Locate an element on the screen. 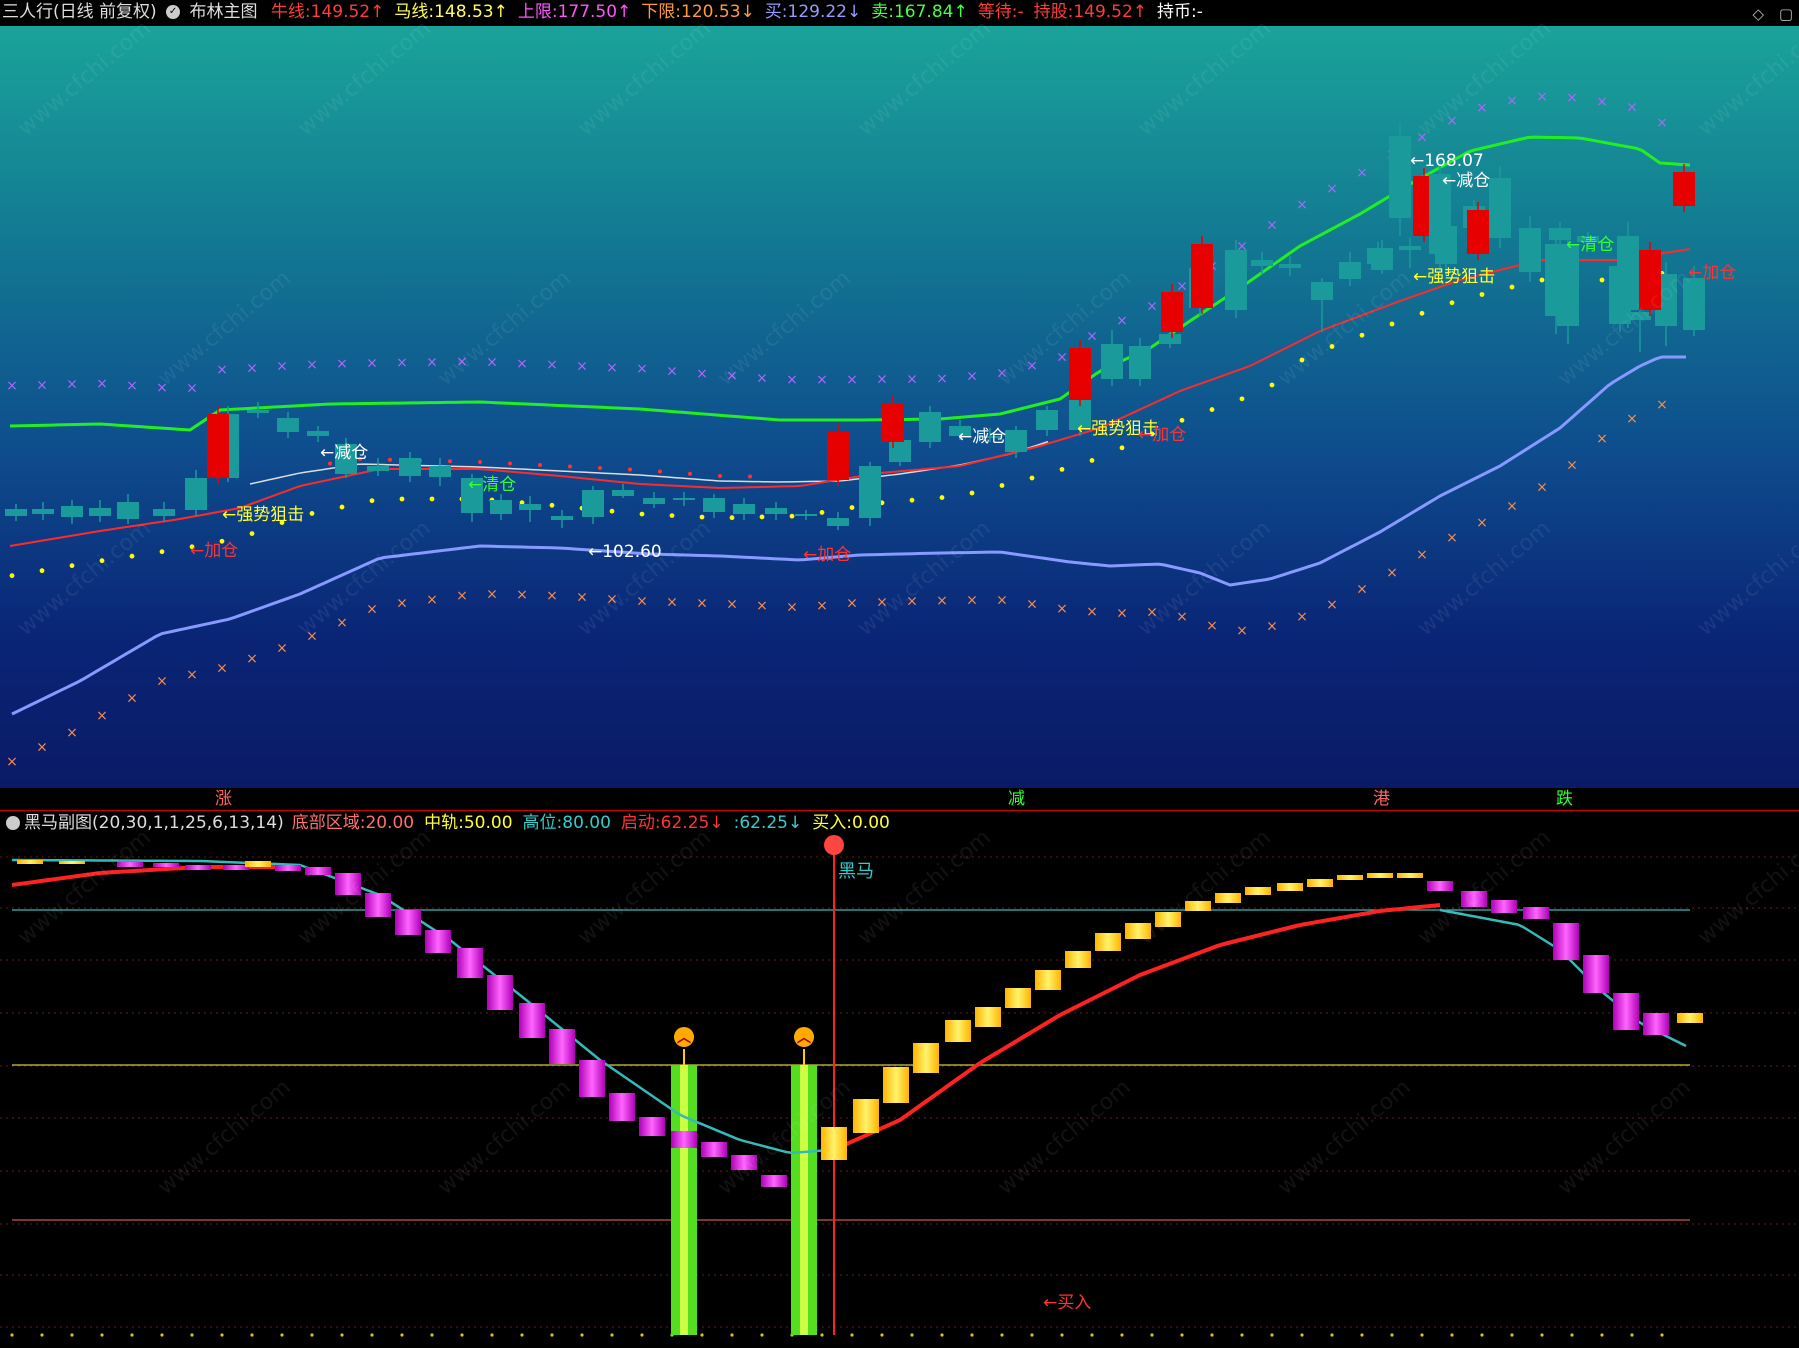  subbar-item-value: 0.00 is located at coordinates (870, 823).